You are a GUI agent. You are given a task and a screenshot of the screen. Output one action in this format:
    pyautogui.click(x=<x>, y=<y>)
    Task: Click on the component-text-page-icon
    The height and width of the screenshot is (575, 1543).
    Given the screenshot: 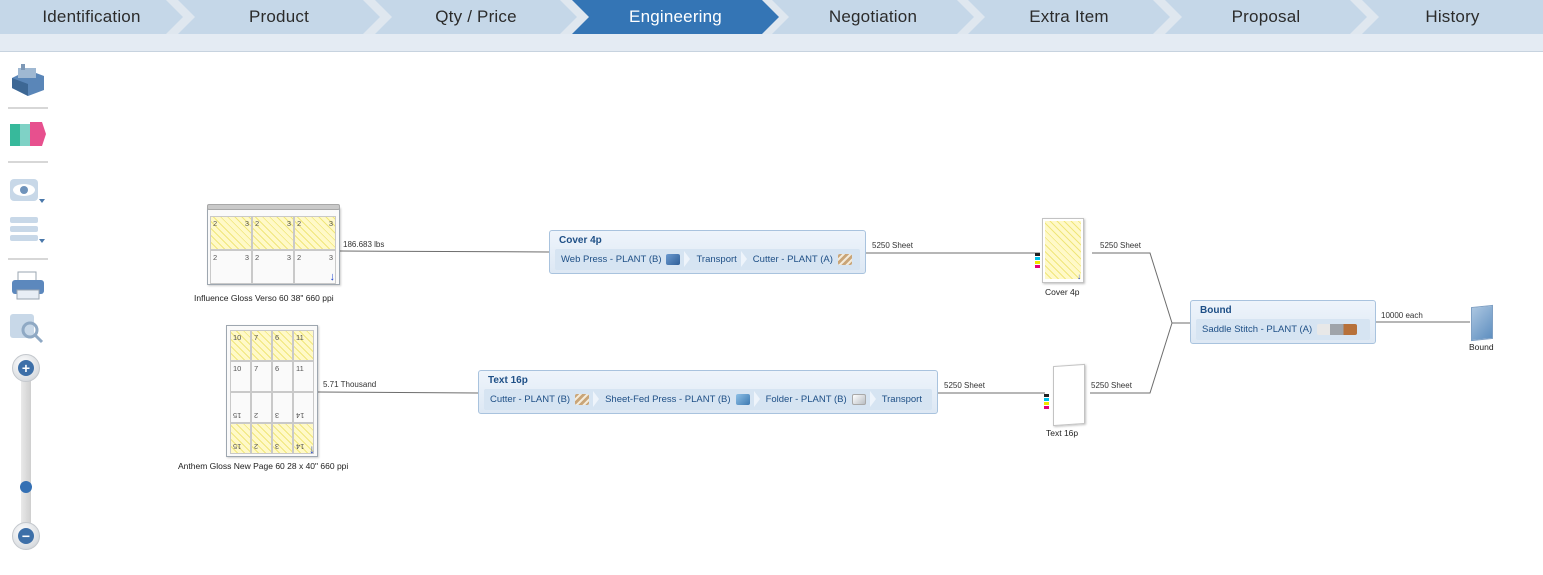 What is the action you would take?
    pyautogui.click(x=1069, y=395)
    